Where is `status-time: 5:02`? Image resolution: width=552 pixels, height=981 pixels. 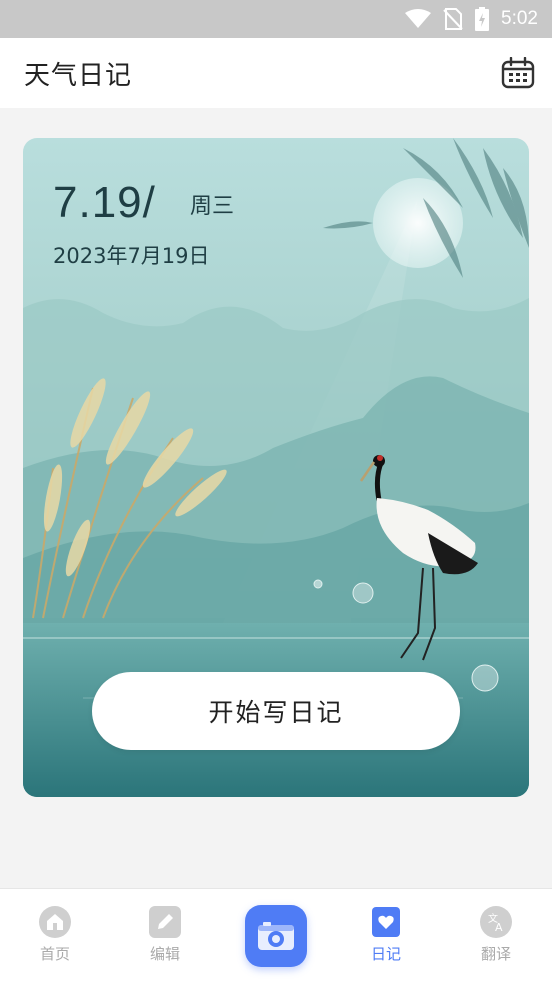 status-time: 5:02 is located at coordinates (519, 18).